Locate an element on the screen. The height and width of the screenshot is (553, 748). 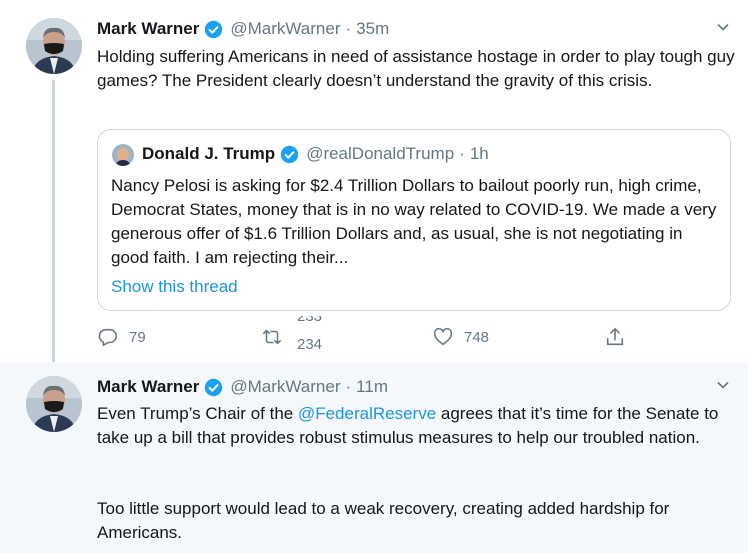
quoted-header: Donald J. Trump @realDonaldTrump · 1h is located at coordinates (315, 154).